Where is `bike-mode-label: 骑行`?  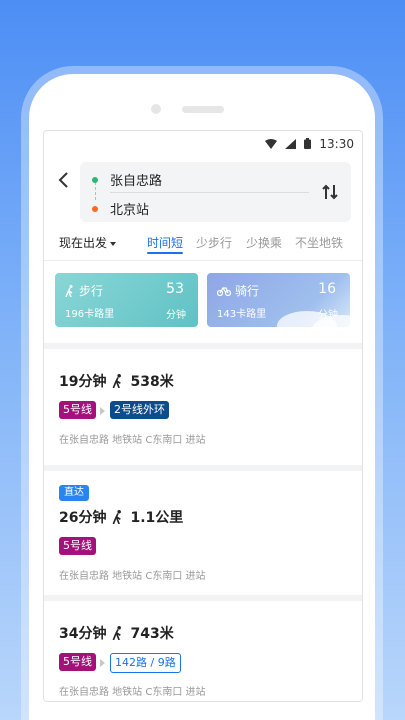
bike-mode-label: 骑行 is located at coordinates (238, 290).